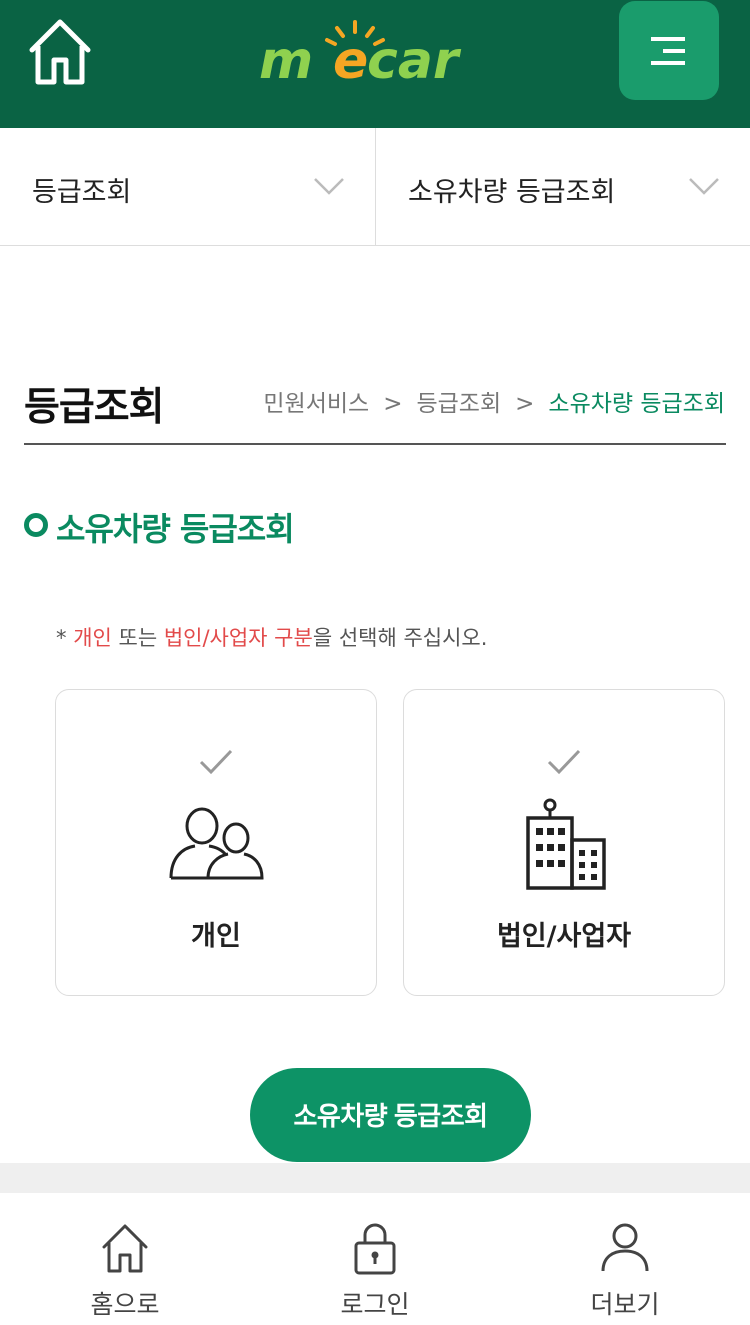  What do you see at coordinates (125, 1304) in the screenshot?
I see `nav-home-label: 홈으로` at bounding box center [125, 1304].